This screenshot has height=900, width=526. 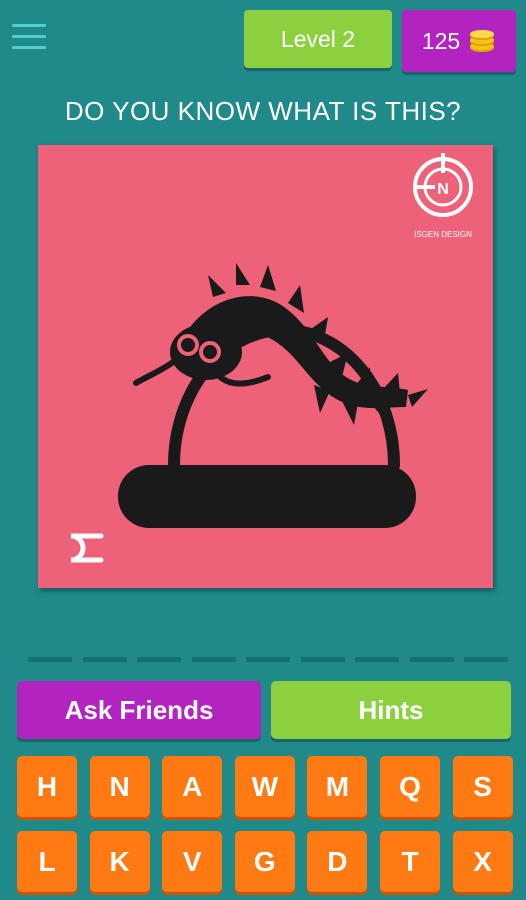 I want to click on letter-key: Q, so click(x=410, y=786).